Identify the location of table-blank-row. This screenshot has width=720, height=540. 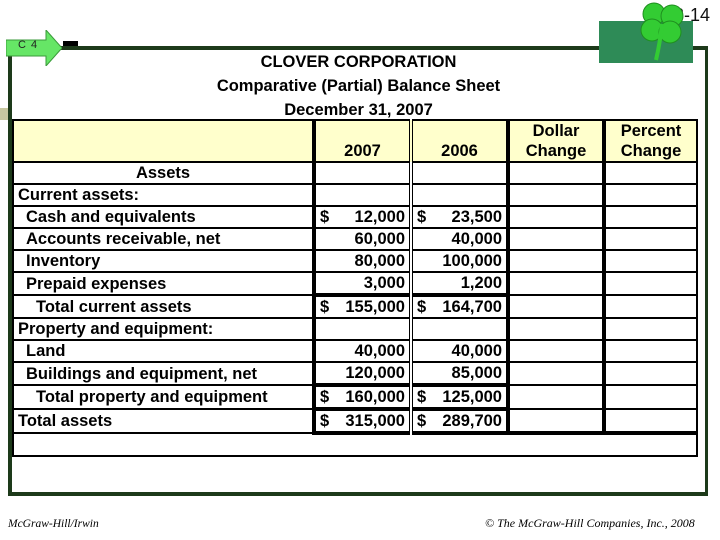
(355, 444).